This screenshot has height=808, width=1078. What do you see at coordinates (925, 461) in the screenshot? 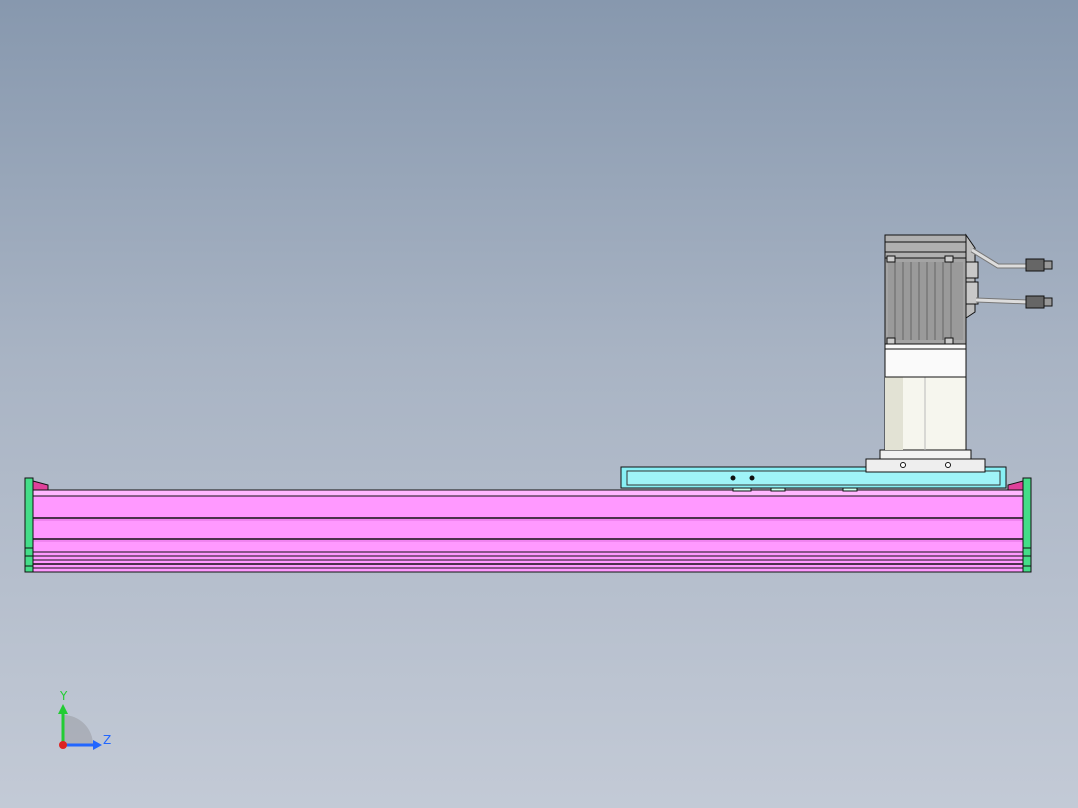
I see `motor-mount-flange` at bounding box center [925, 461].